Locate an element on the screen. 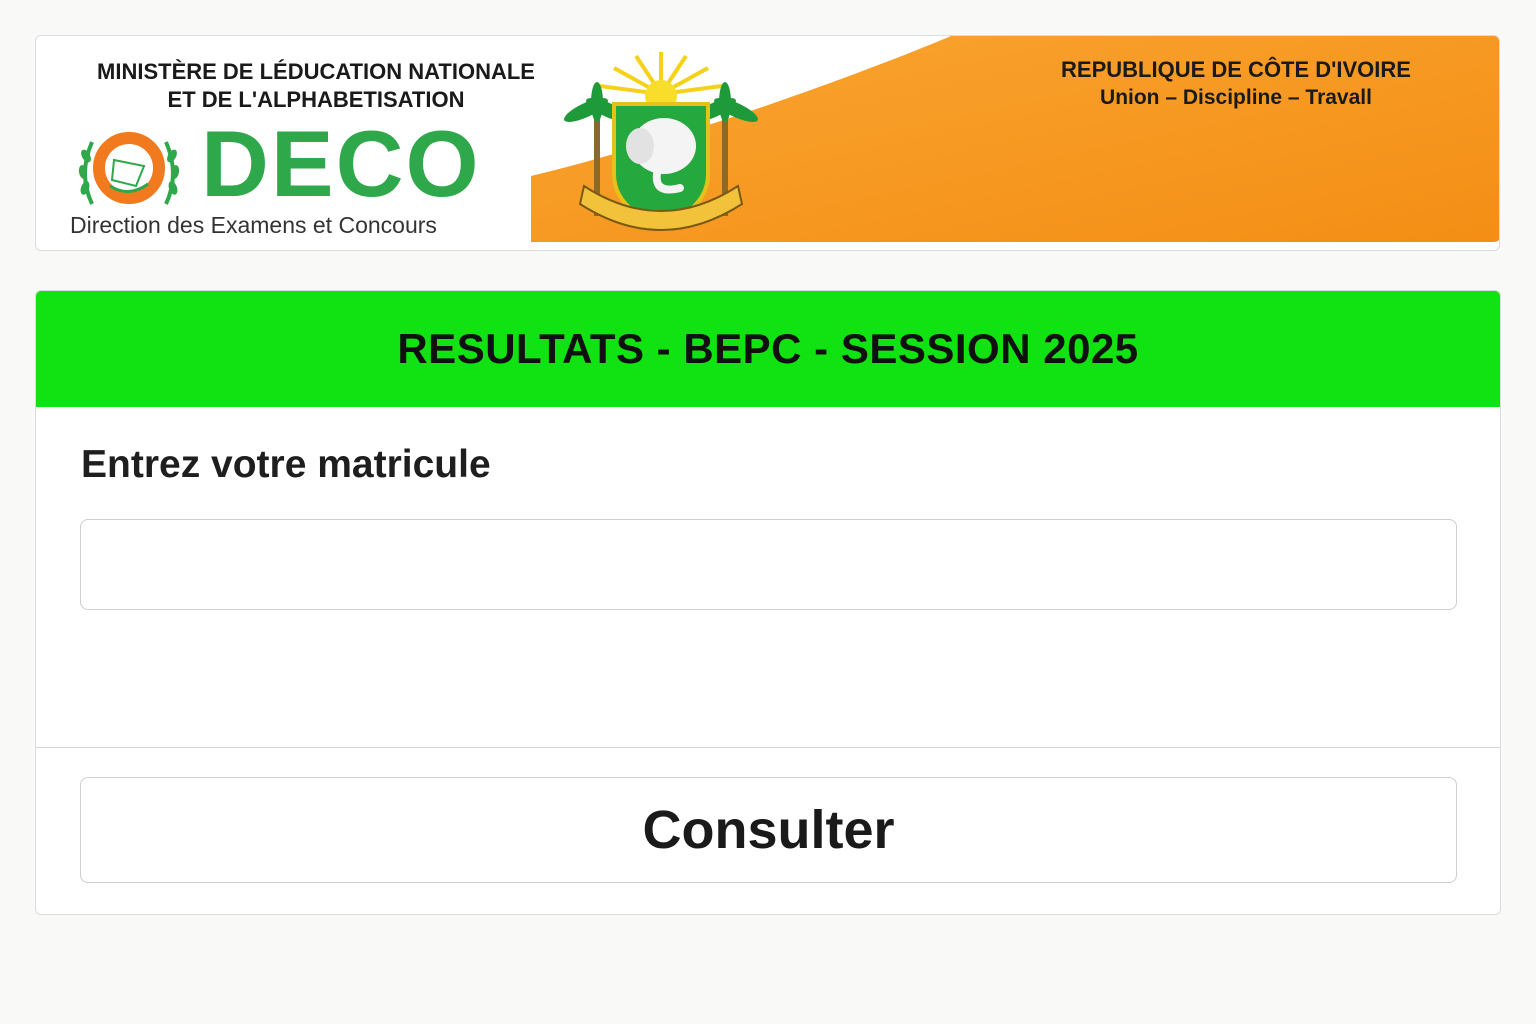 The width and height of the screenshot is (1536, 1024). national-motto: Union – Discipline – Travall is located at coordinates (1236, 97).